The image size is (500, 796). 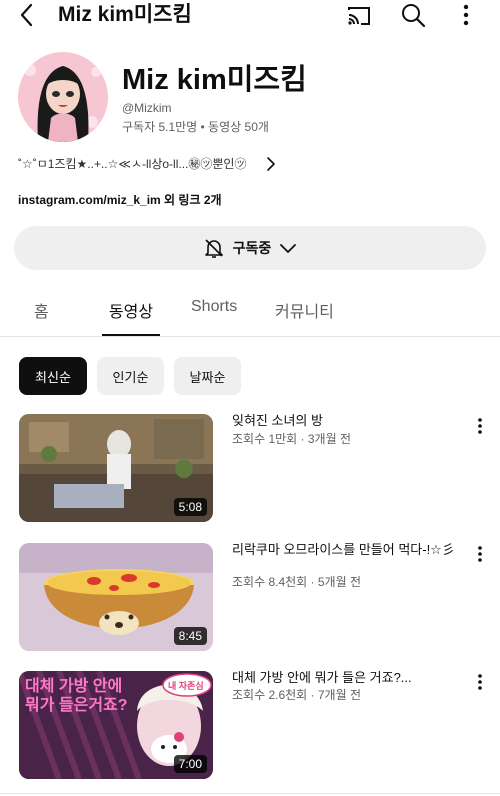 I want to click on channel-tabs: 홈 동영상 Shorts 커뮤니티, so click(x=250, y=312).